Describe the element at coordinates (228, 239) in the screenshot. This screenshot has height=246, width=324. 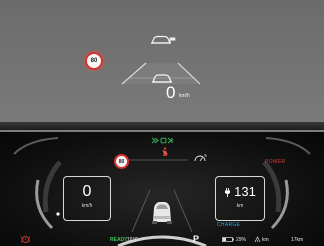
I see `battery-icon` at that location.